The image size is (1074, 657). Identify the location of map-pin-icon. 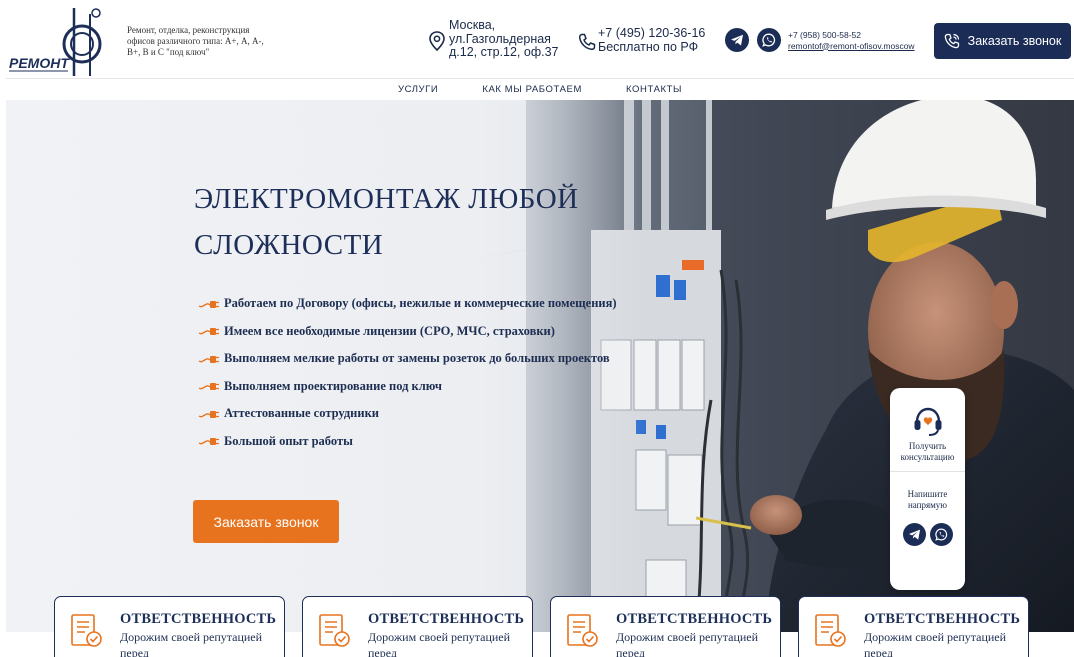
(437, 41).